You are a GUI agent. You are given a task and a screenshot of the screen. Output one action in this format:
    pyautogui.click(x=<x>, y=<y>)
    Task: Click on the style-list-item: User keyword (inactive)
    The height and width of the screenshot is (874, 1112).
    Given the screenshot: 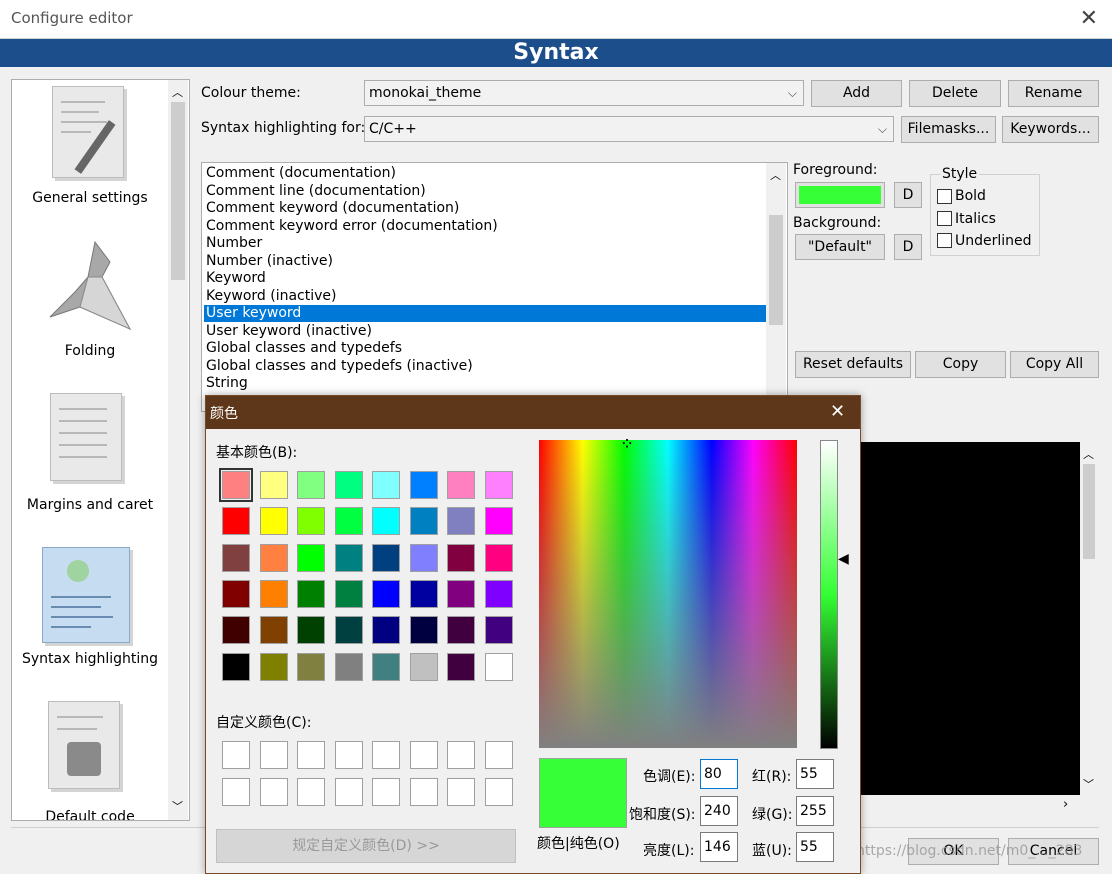 What is the action you would take?
    pyautogui.click(x=289, y=331)
    